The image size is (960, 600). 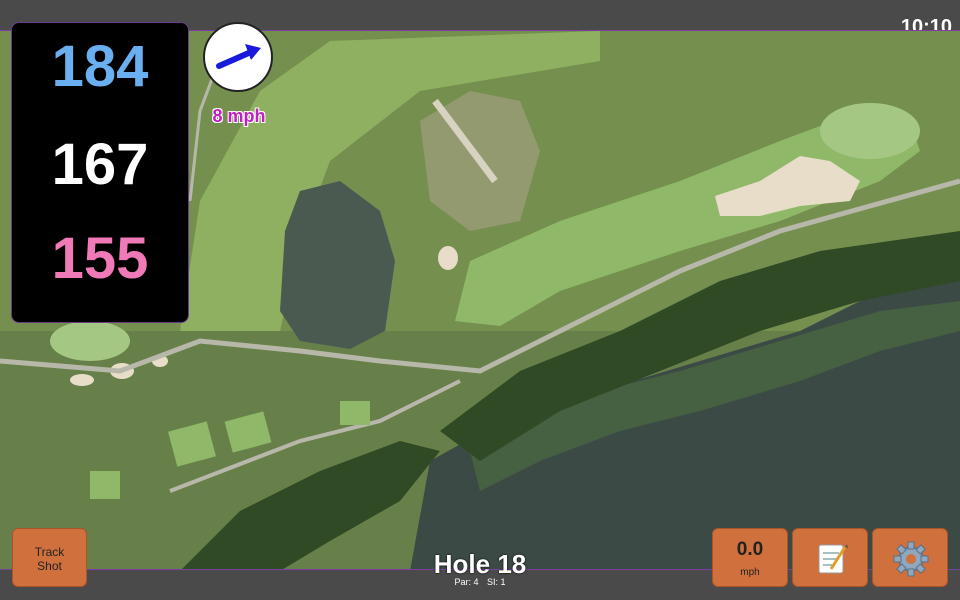 What do you see at coordinates (480, 564) in the screenshot?
I see `hole-title: Hole 18` at bounding box center [480, 564].